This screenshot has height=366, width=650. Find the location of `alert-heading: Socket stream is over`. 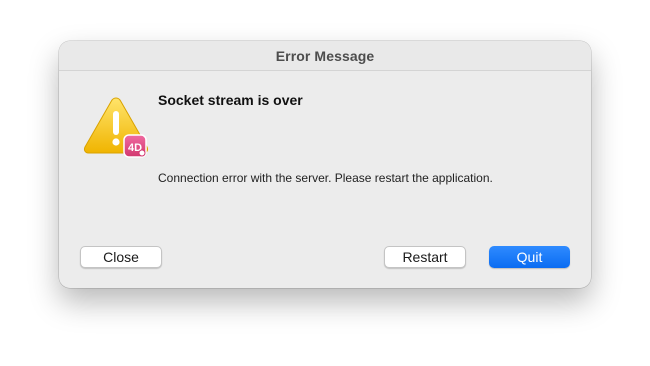

alert-heading: Socket stream is over is located at coordinates (230, 100).